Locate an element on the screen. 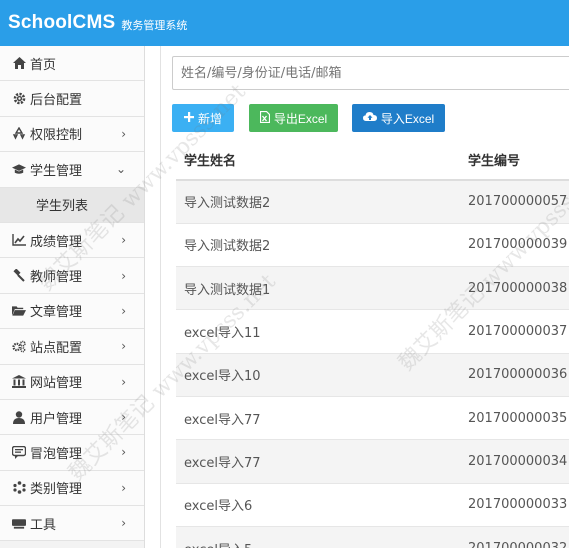 This screenshot has height=548, width=569. student-name-cell: excel导入6 is located at coordinates (318, 504).